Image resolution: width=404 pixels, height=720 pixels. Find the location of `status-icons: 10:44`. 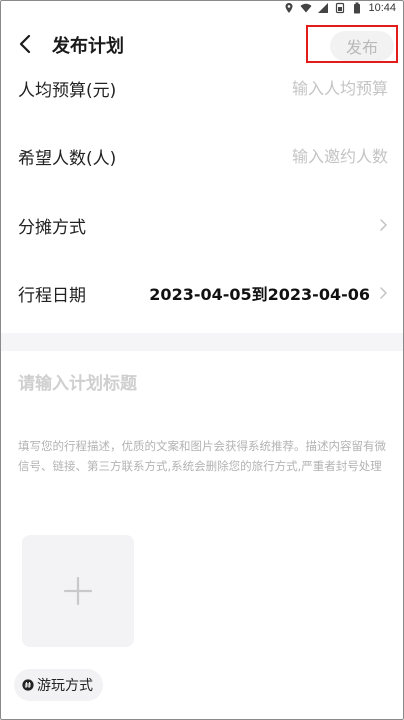

status-icons: 10:44 is located at coordinates (339, 8).